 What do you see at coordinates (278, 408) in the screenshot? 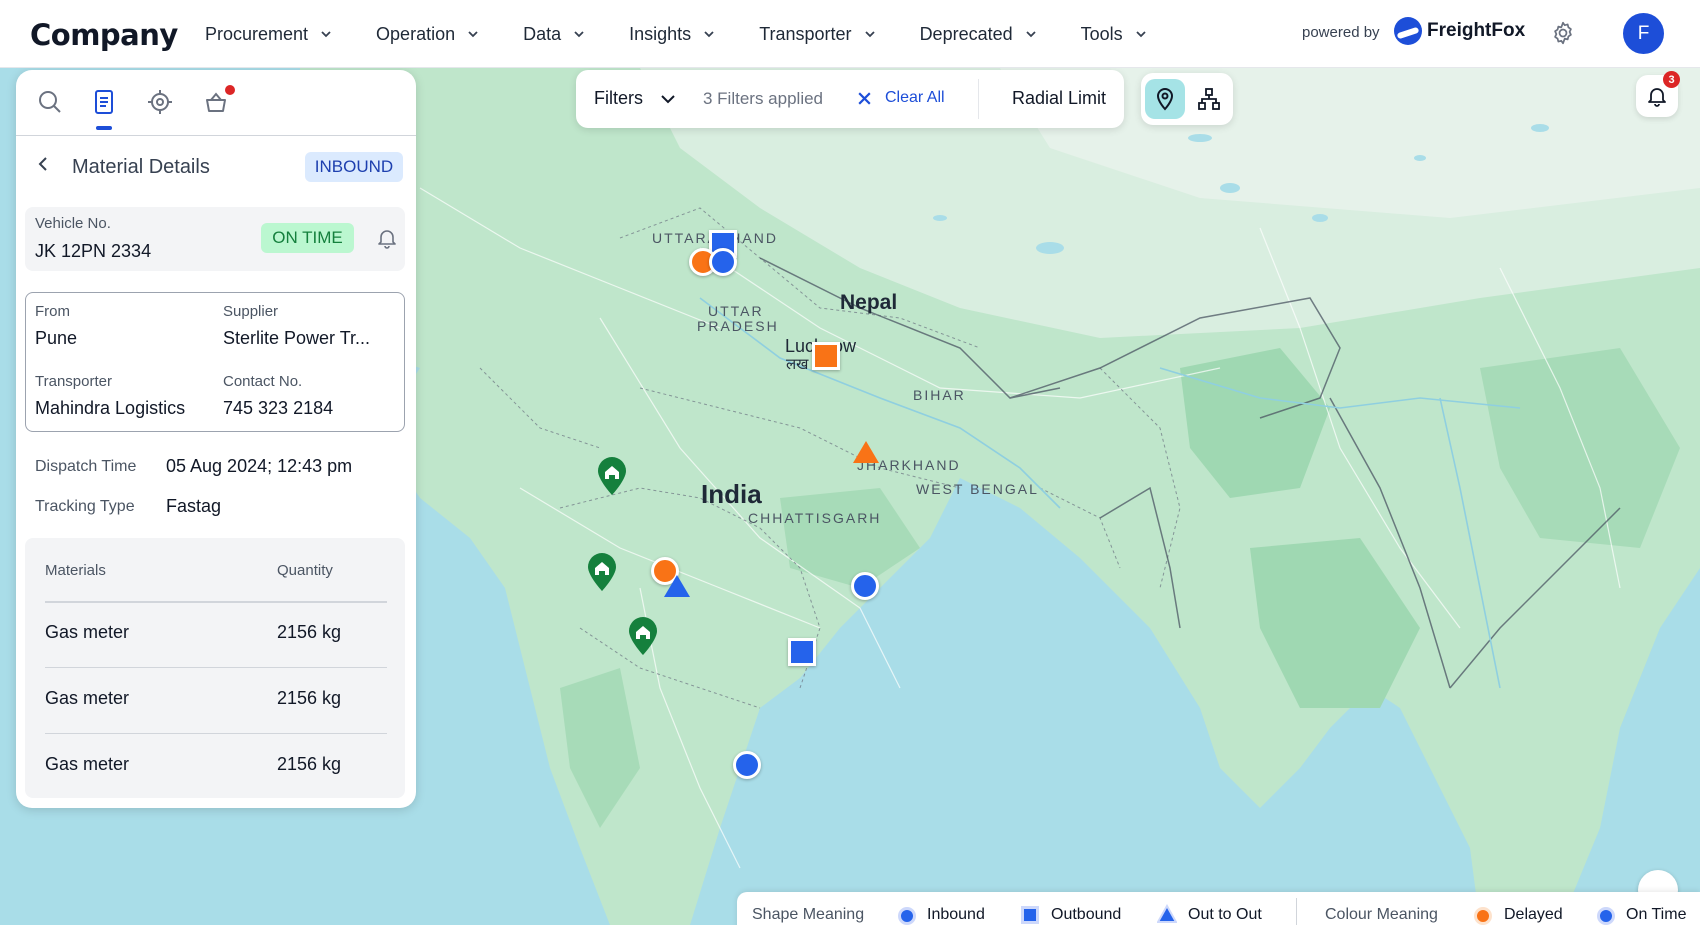
I see `contact-value: 745 323 2184` at bounding box center [278, 408].